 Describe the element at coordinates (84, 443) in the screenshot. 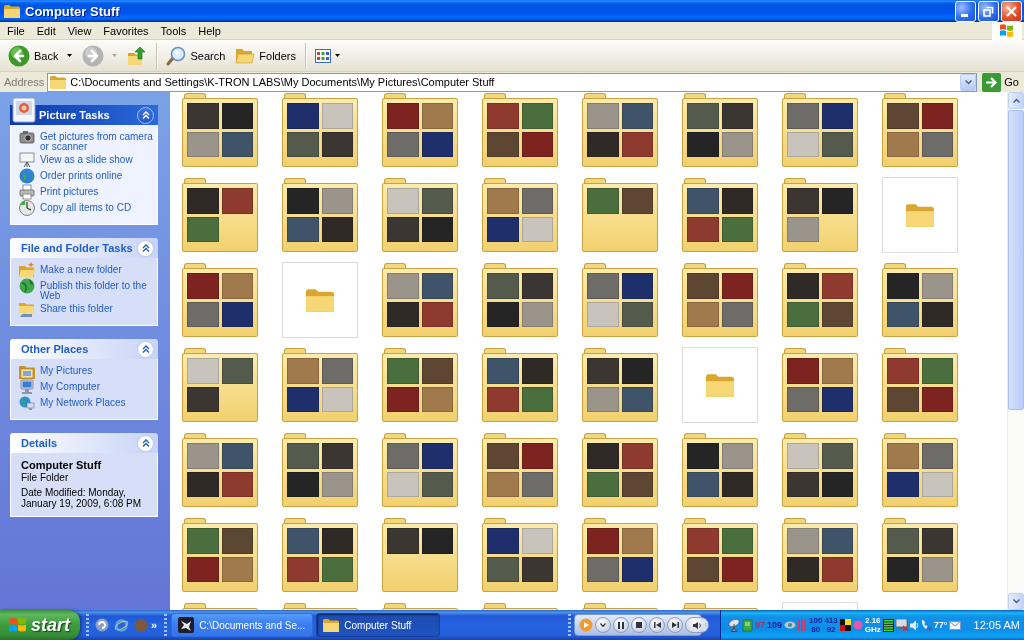

I see `panel-header: Details` at that location.